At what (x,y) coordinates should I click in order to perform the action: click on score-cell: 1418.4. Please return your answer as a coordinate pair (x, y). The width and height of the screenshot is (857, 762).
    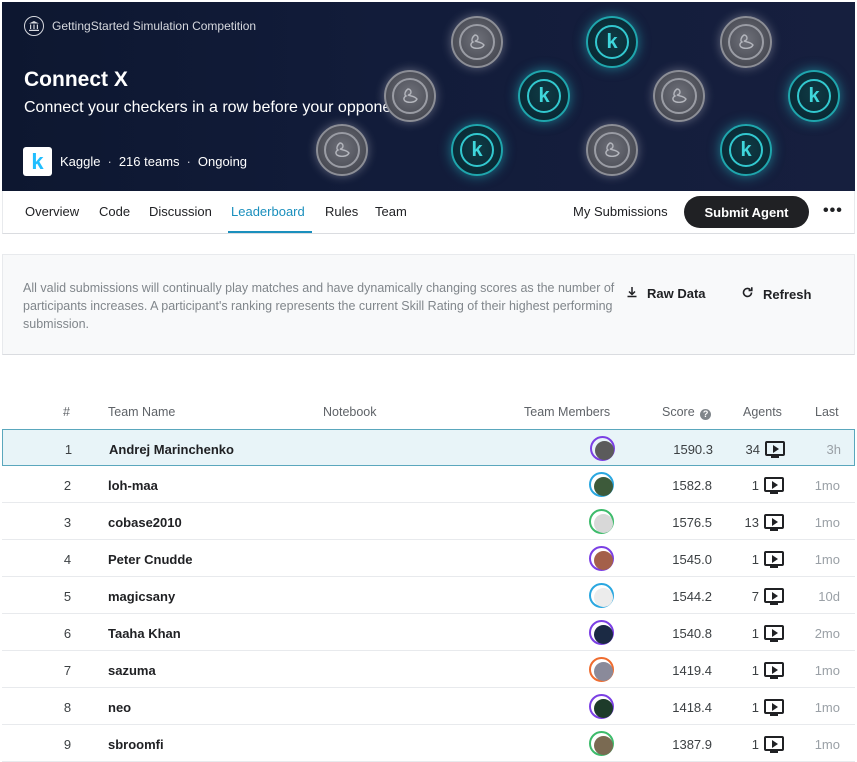
    Looking at the image, I should click on (692, 707).